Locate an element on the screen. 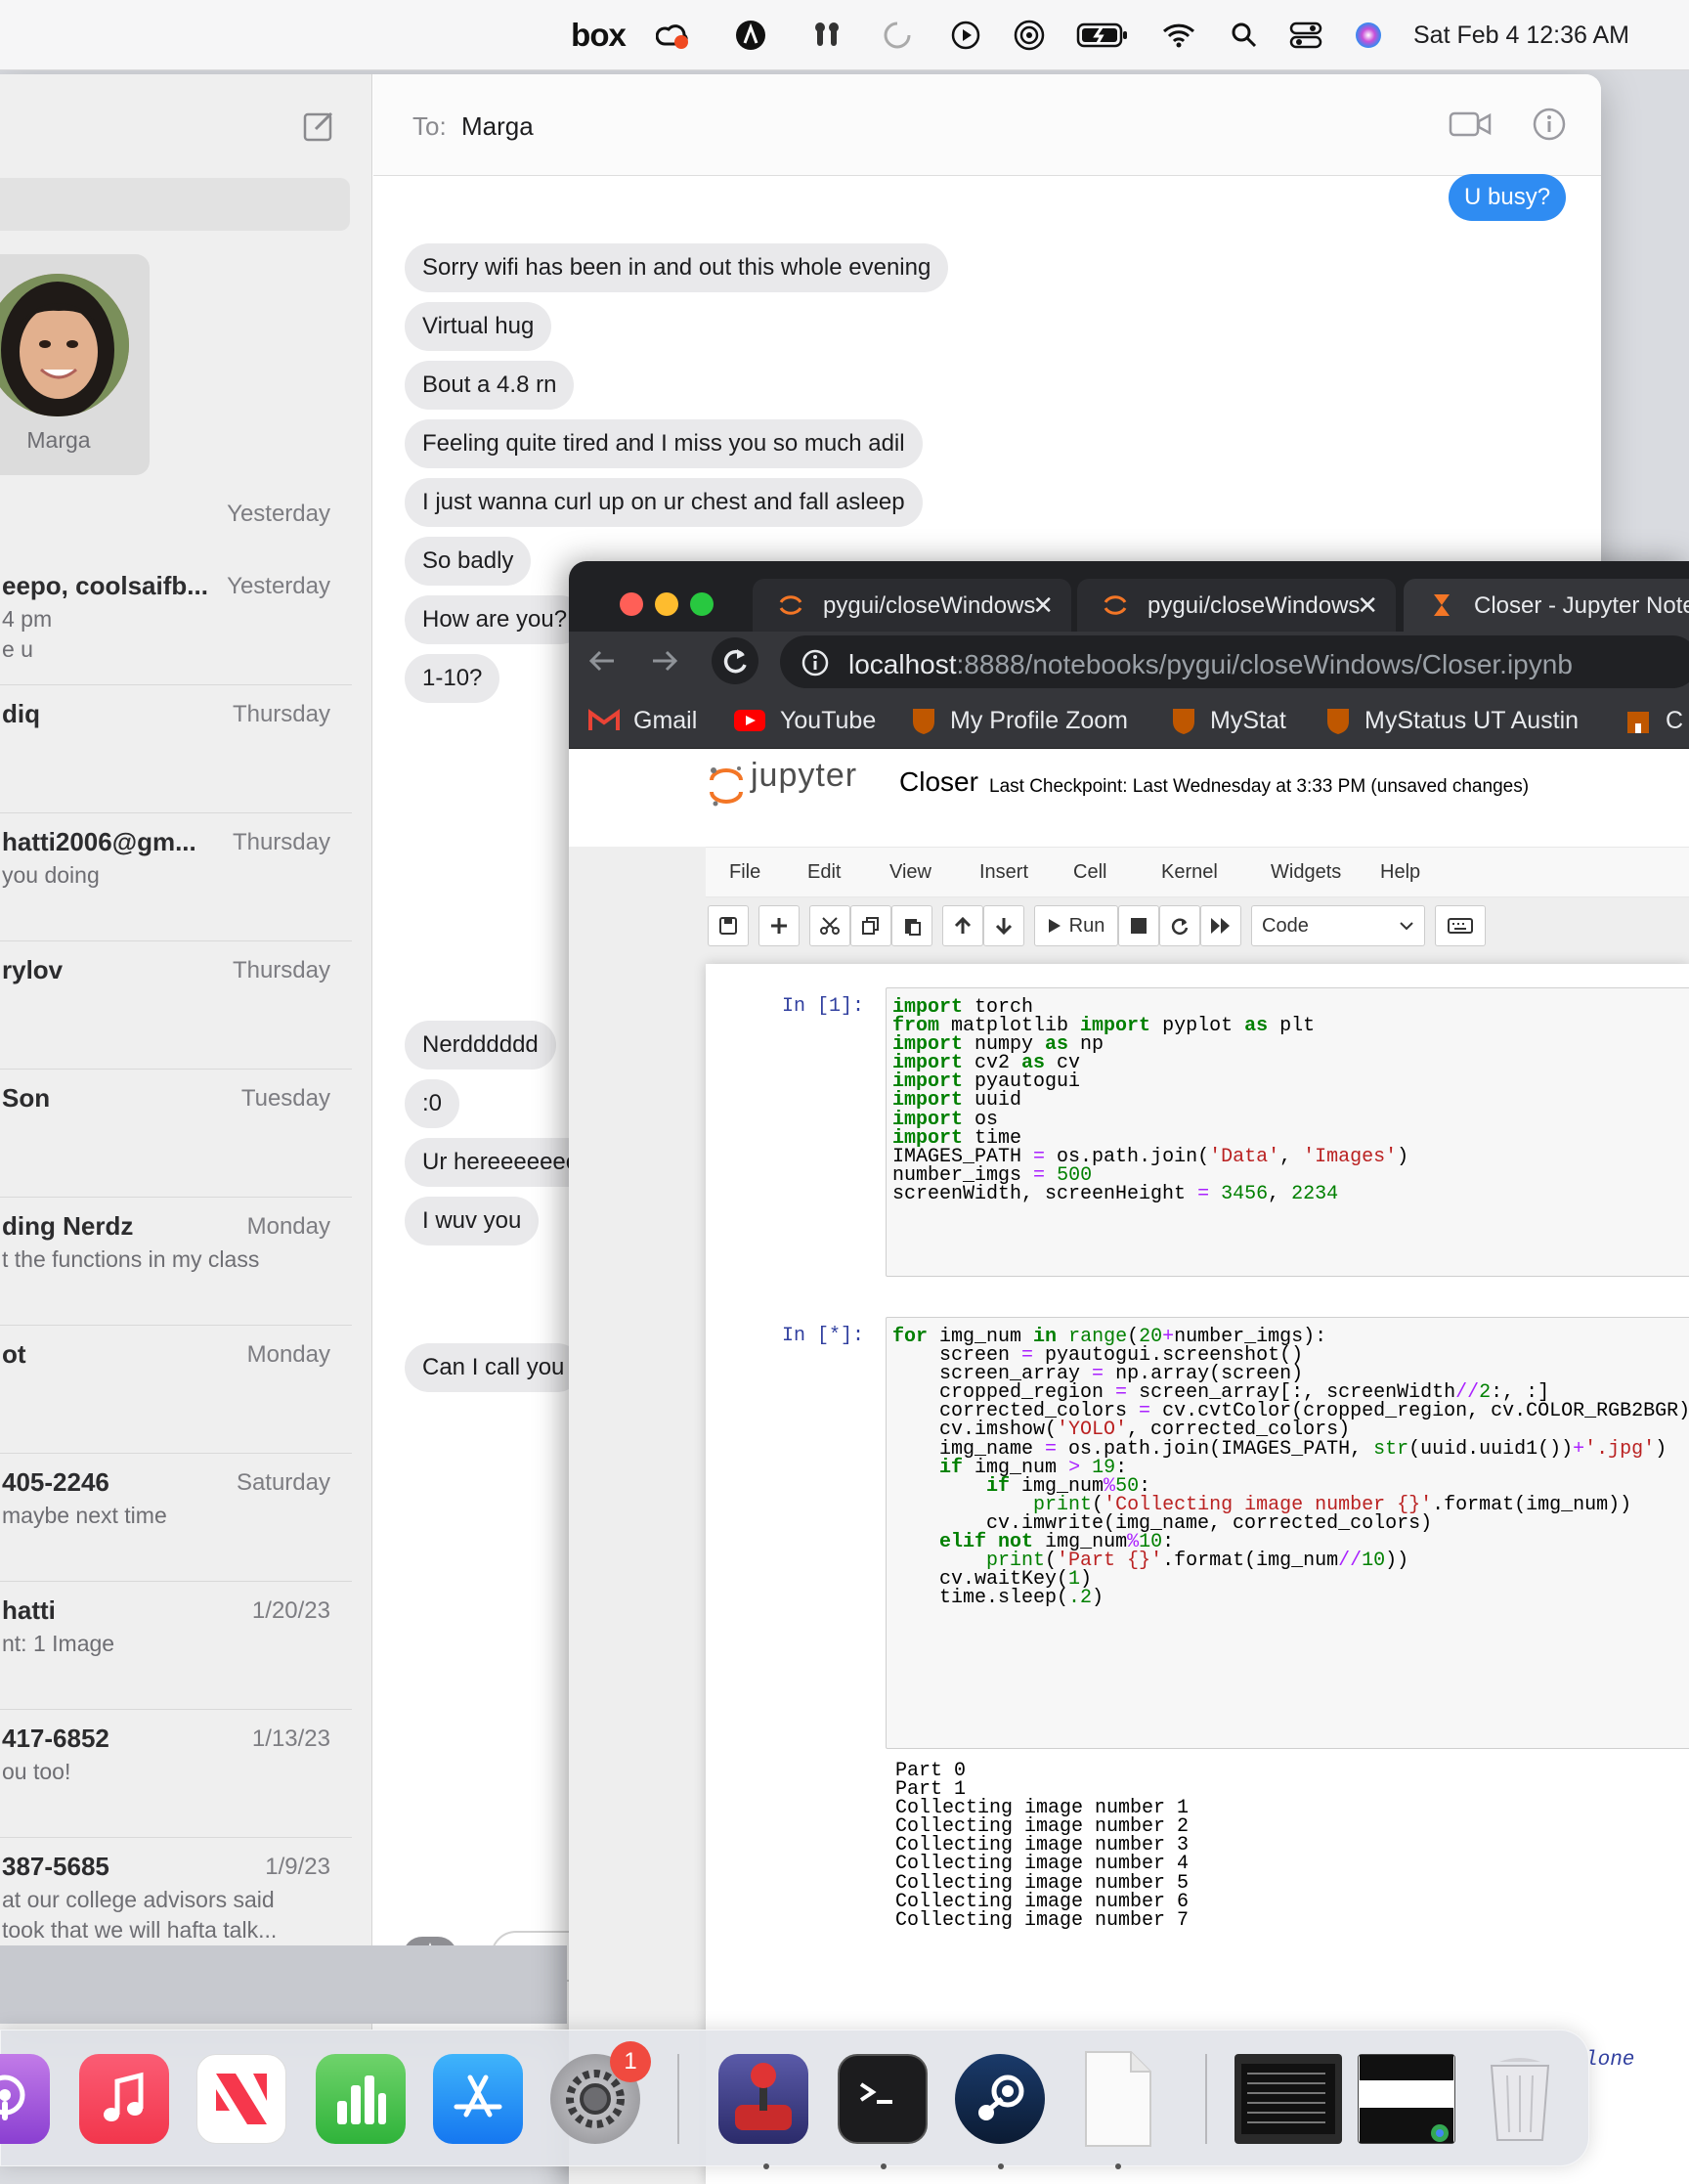 This screenshot has width=1689, height=2184. search-field is located at coordinates (175, 204).